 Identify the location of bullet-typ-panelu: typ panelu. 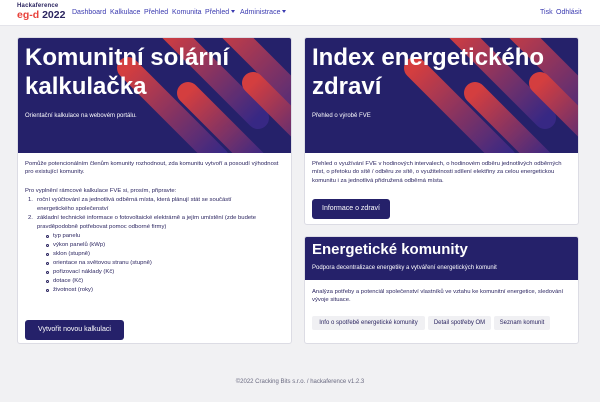
(67, 236).